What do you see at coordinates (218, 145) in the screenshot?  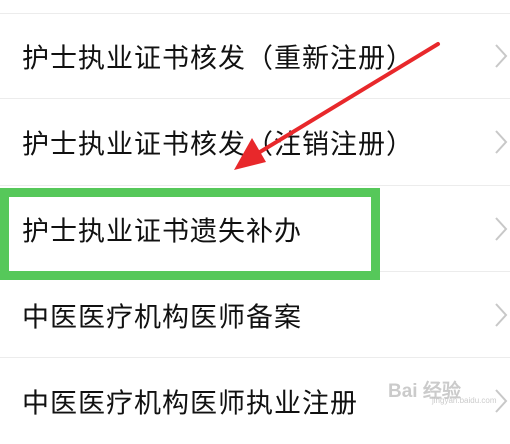 I see `list-item-label: 护士执业证书核发（注销注册）` at bounding box center [218, 145].